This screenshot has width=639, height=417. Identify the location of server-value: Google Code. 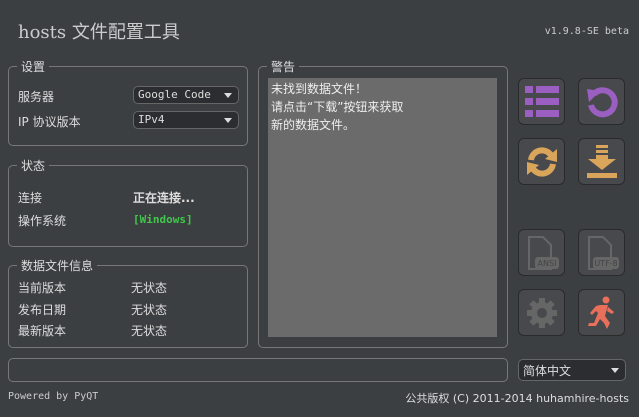
(174, 94).